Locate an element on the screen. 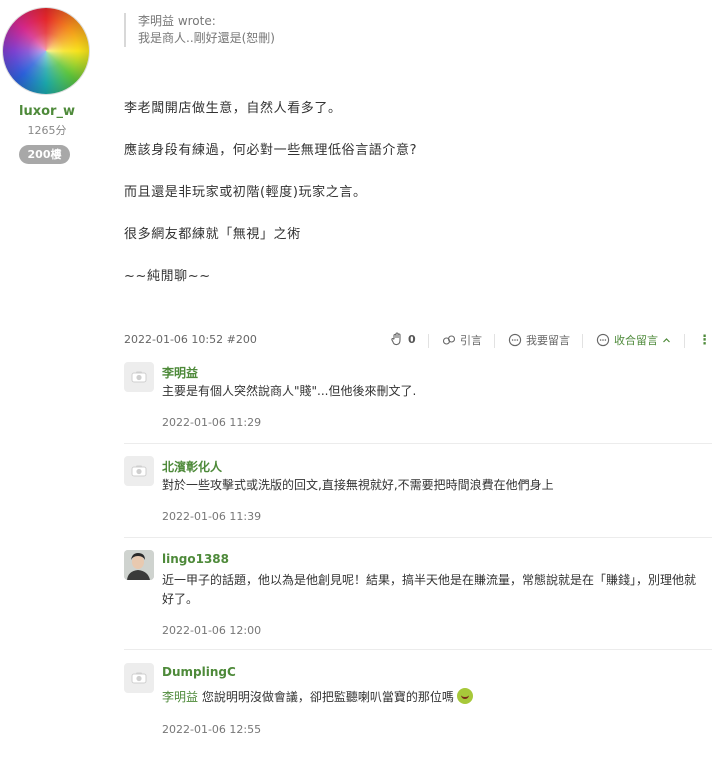  clap-button: 0 is located at coordinates (403, 339).